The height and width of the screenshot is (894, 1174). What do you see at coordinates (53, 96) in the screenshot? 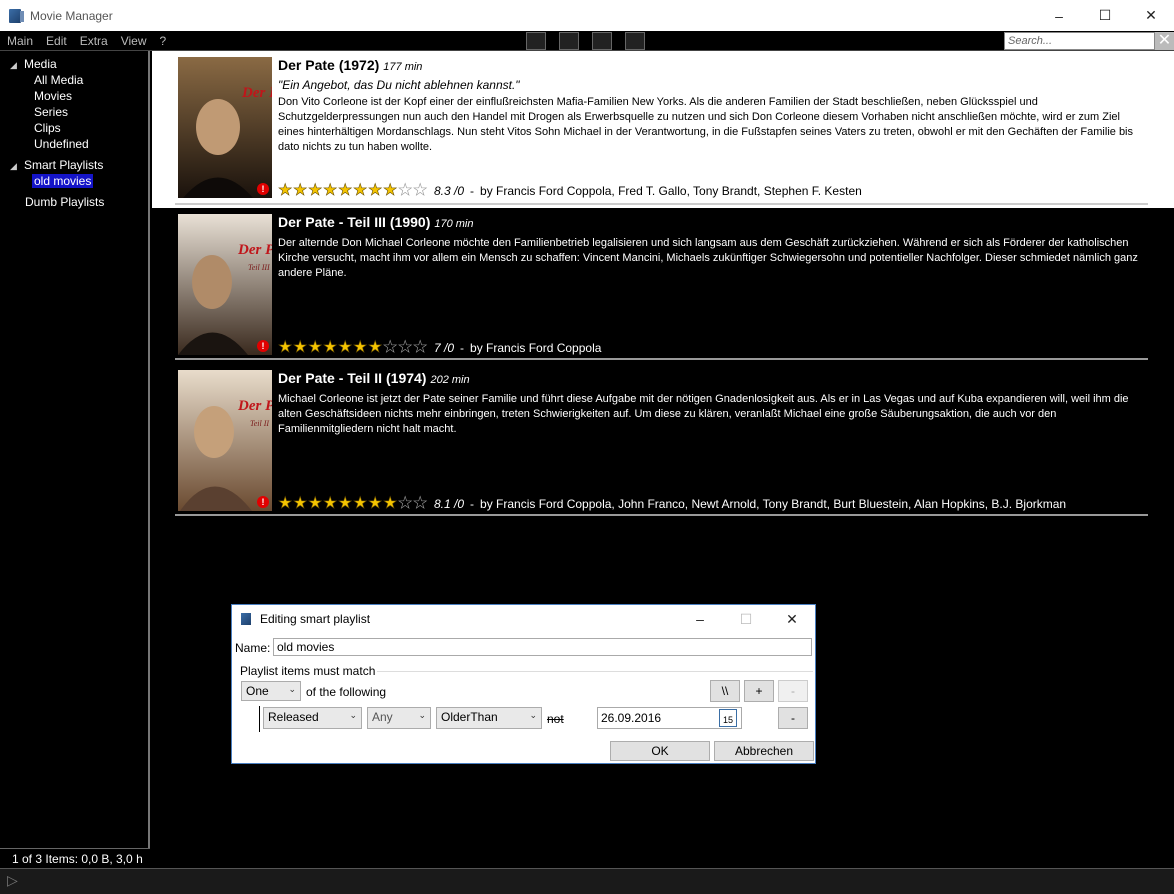
I see `tree-item-movies: Movies` at bounding box center [53, 96].